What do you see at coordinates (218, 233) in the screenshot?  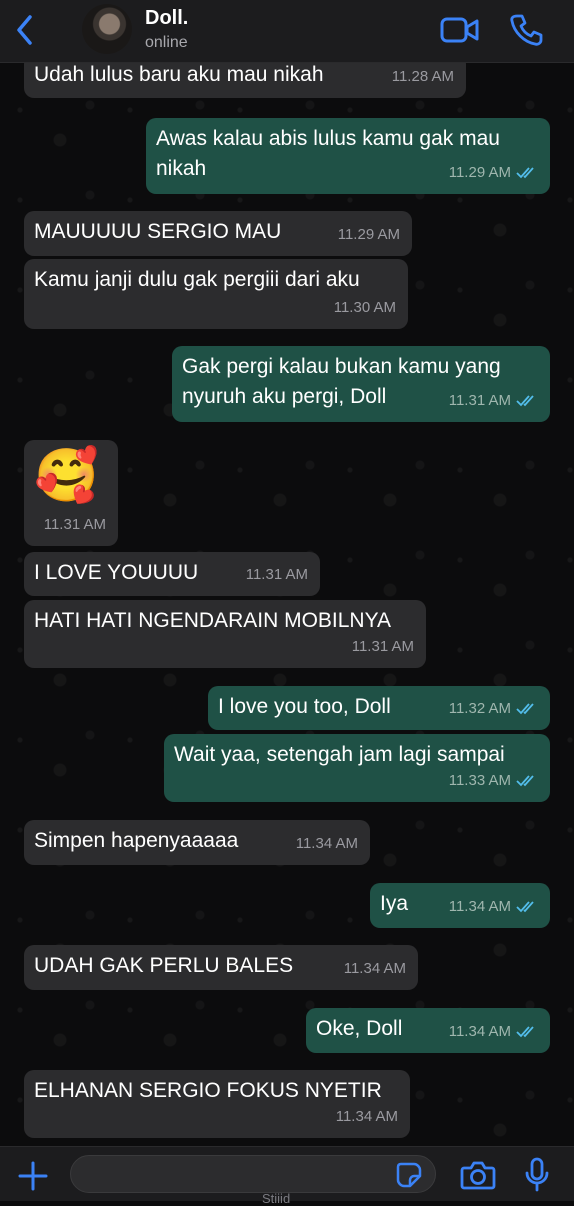 I see `message-bubble: MAUUUUU SERGIO MAU 11.29 AM` at bounding box center [218, 233].